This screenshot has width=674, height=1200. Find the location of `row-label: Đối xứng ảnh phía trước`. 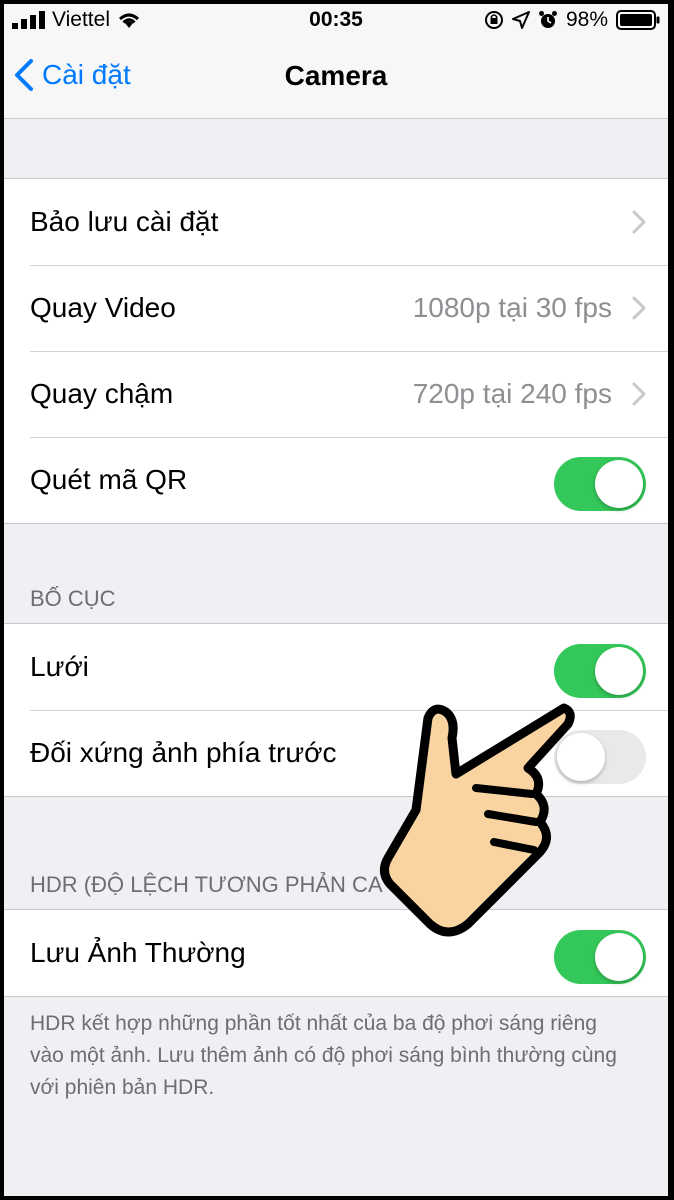

row-label: Đối xứng ảnh phía trước is located at coordinates (183, 752).